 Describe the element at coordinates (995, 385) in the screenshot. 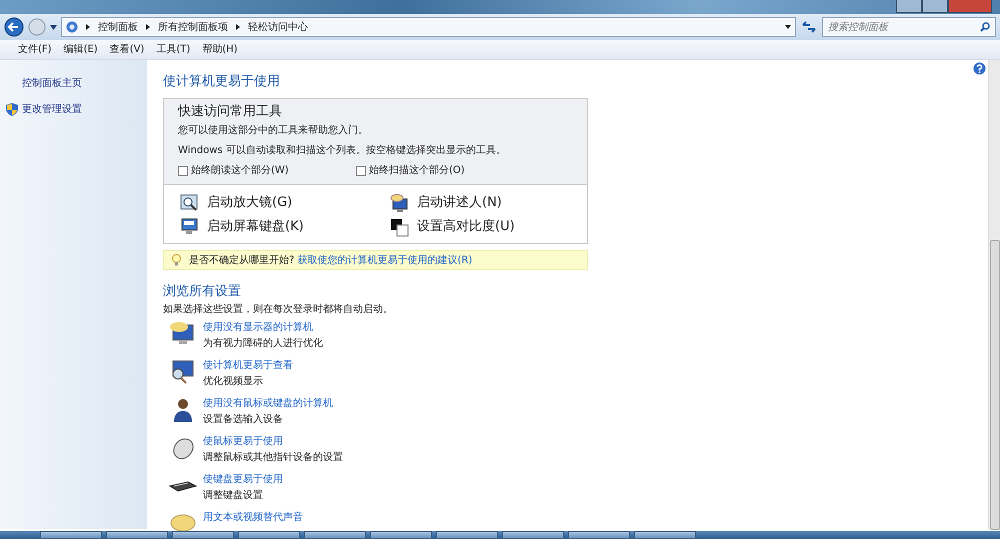

I see `scrollbar-thumb` at that location.